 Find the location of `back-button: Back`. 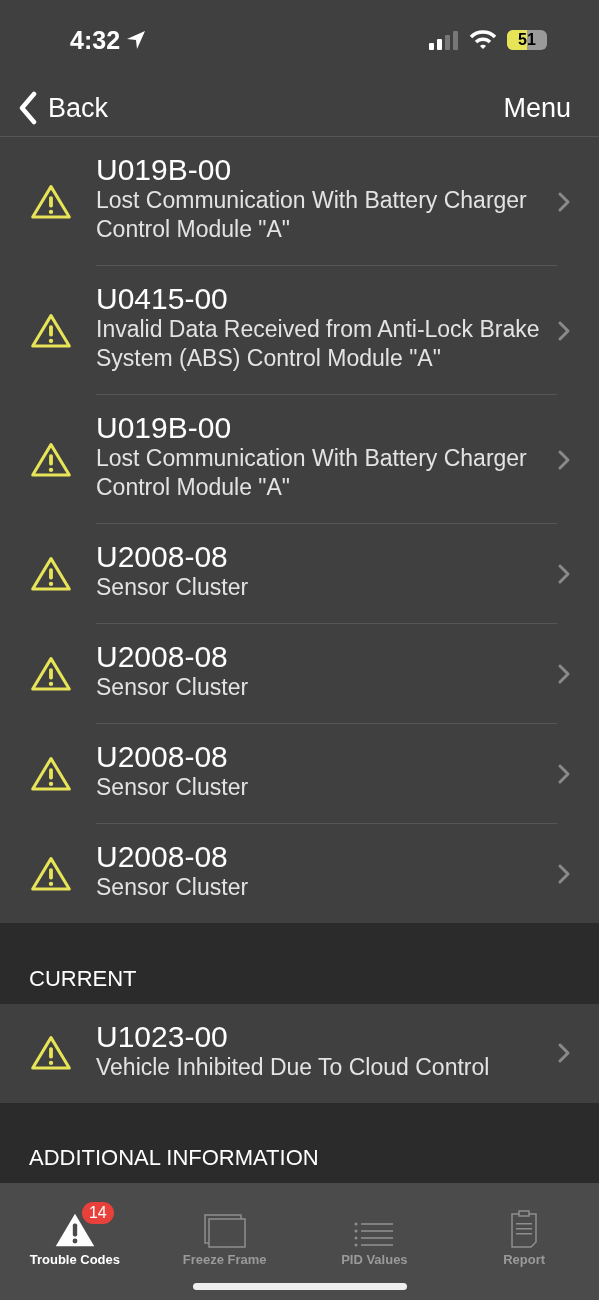

back-button: Back is located at coordinates (63, 108).